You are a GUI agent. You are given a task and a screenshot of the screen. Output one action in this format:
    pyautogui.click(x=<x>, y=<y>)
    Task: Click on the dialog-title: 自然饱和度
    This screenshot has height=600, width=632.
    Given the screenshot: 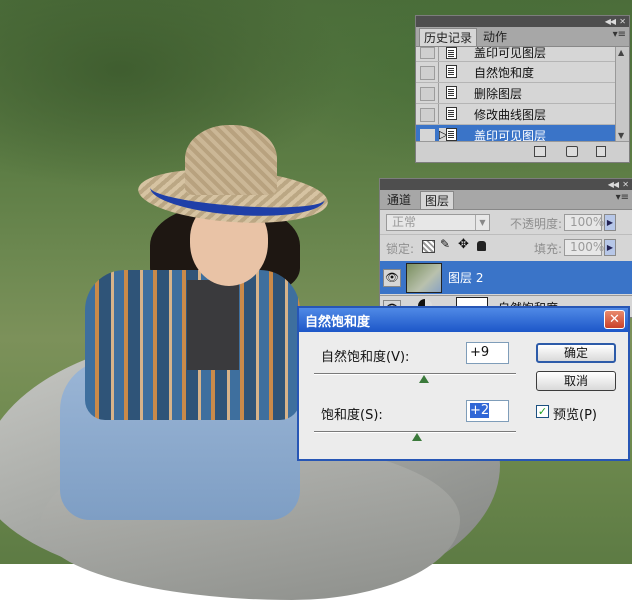 What is the action you would take?
    pyautogui.click(x=338, y=322)
    